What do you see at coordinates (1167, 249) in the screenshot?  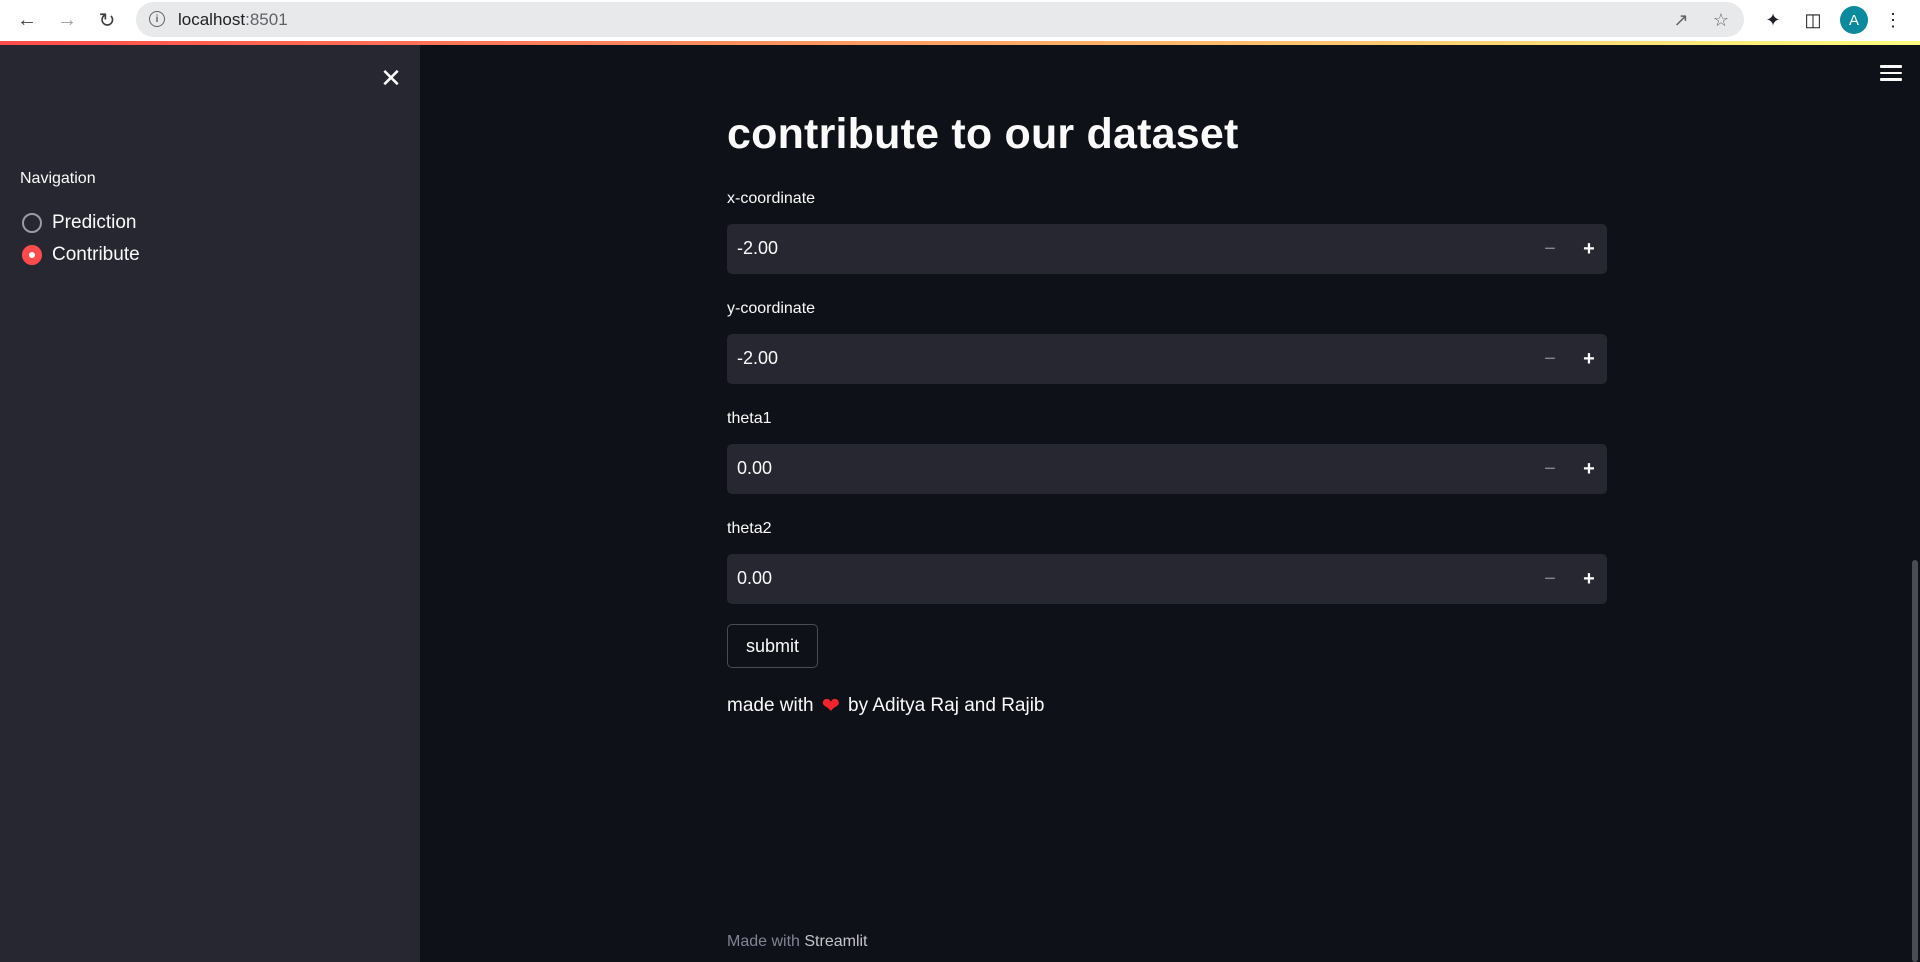 I see `x-coordinate-input: -2.00 − +` at bounding box center [1167, 249].